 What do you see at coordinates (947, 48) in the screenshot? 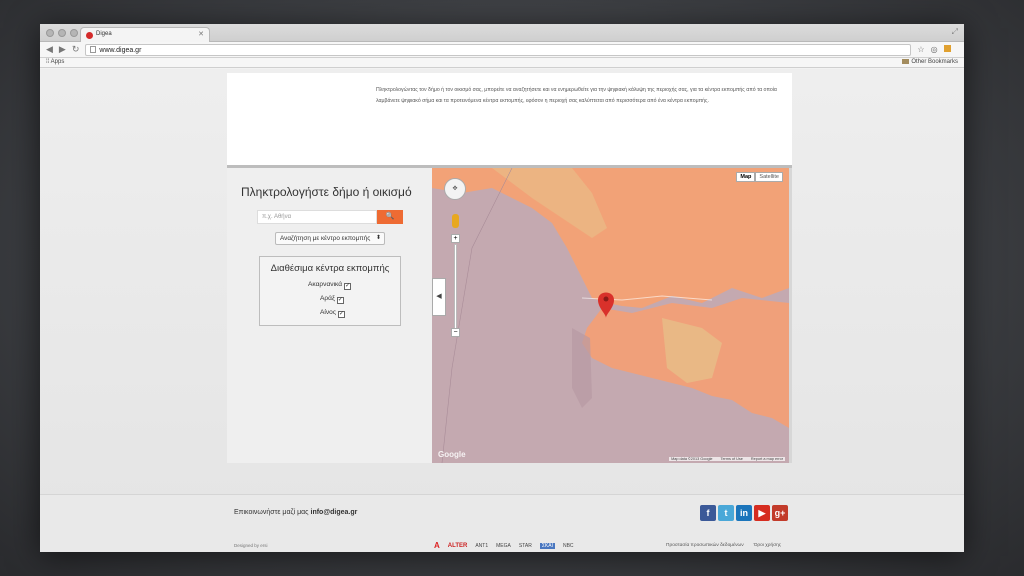
I see `menu-icon` at bounding box center [947, 48].